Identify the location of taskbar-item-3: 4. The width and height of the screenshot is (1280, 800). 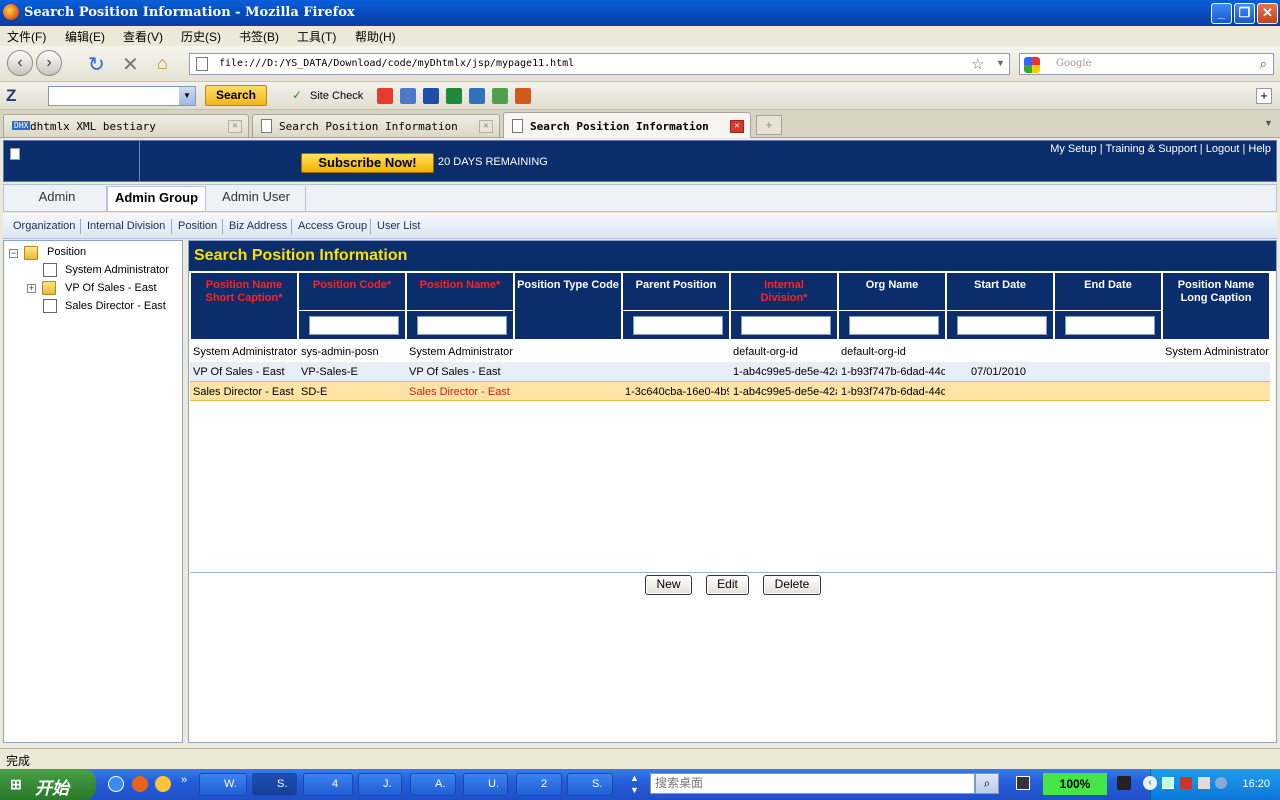
(328, 784).